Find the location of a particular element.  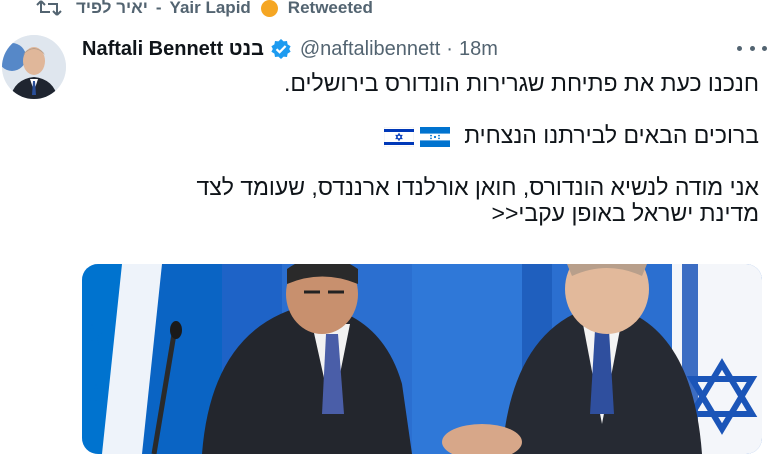

honduras-flag-icon is located at coordinates (434, 136).